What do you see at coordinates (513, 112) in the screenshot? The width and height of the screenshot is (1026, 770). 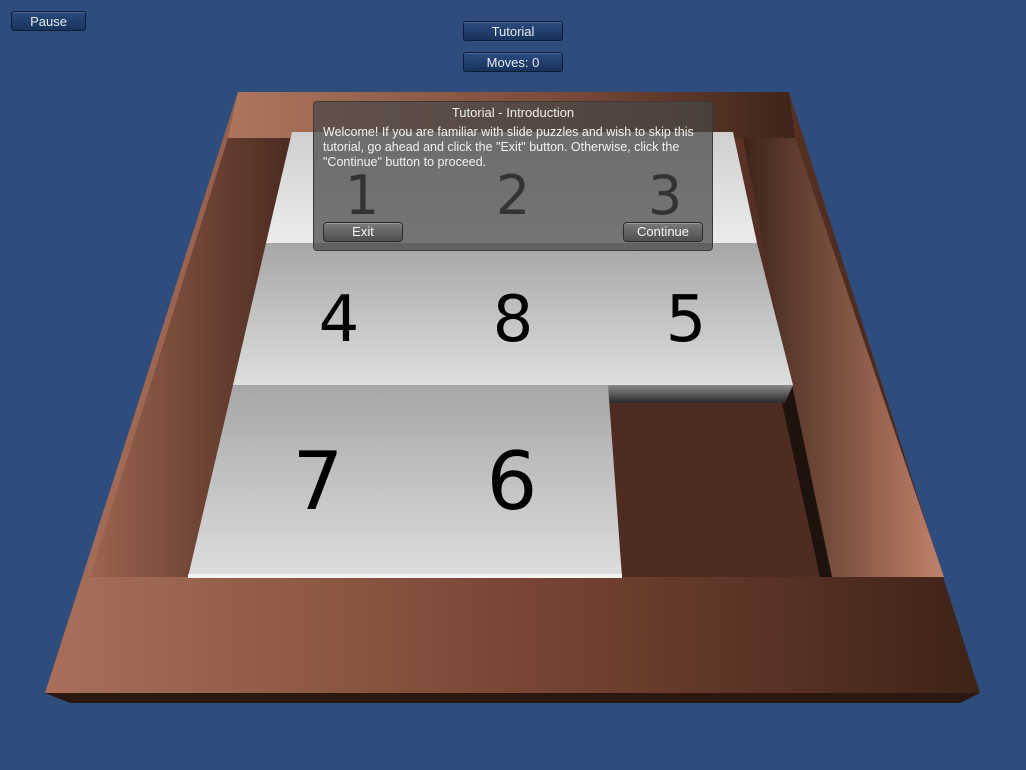 I see `tutorial-title: Tutorial - Introduction` at bounding box center [513, 112].